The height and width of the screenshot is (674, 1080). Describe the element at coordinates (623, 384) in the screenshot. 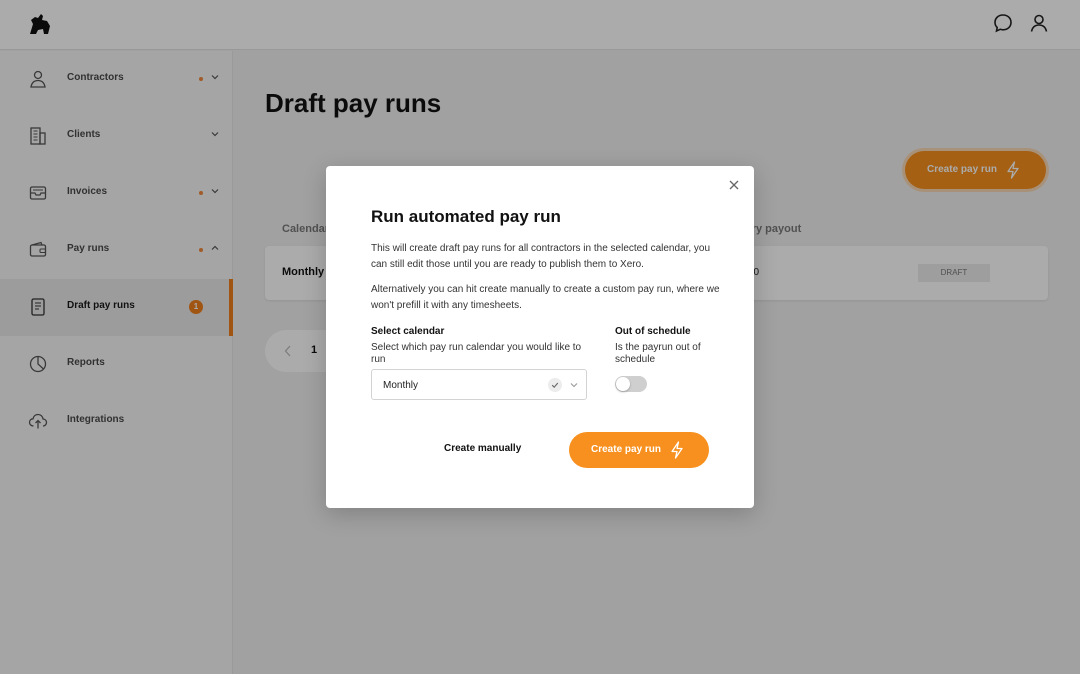

I see `toggle-knob` at that location.